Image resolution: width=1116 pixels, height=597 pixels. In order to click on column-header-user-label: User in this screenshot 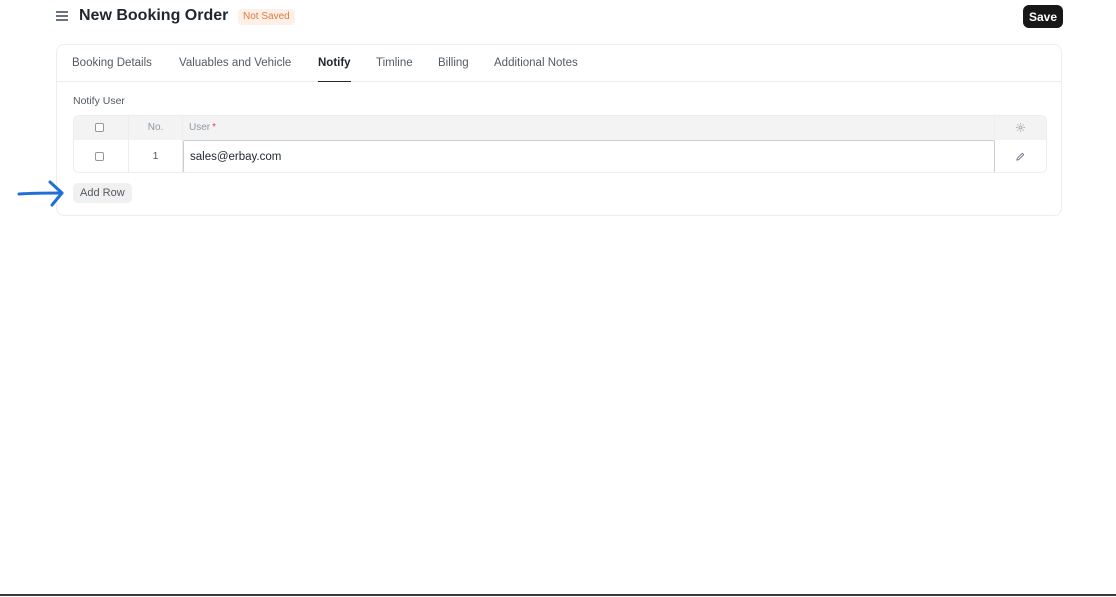, I will do `click(200, 127)`.